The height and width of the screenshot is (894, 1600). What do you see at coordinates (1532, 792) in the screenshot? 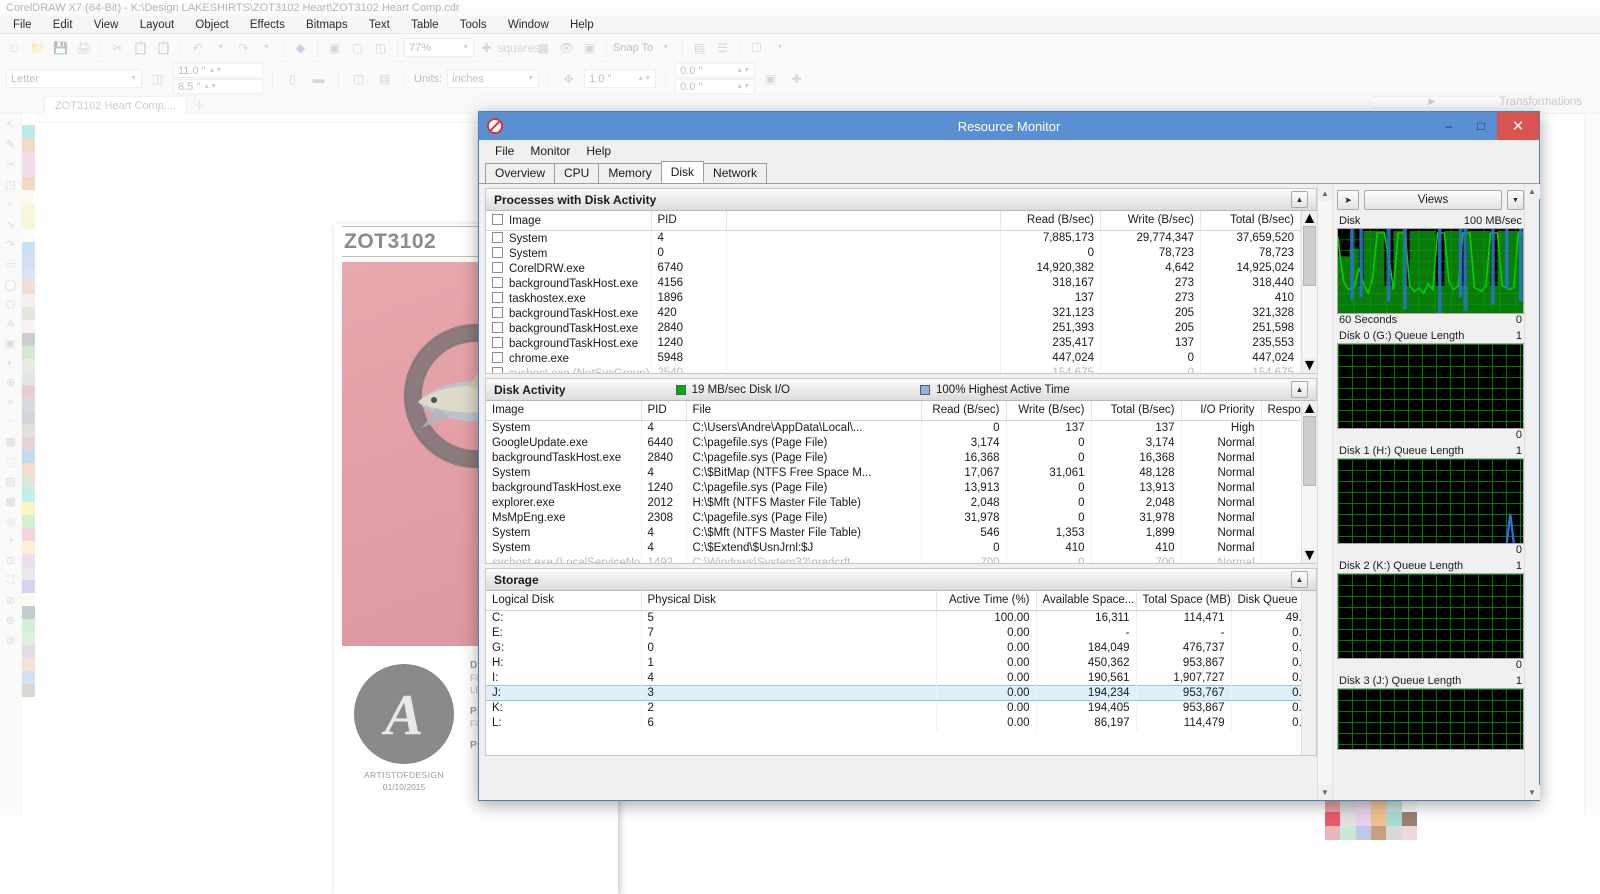
I see `scroll-down-arrow-icon: ▼` at bounding box center [1532, 792].